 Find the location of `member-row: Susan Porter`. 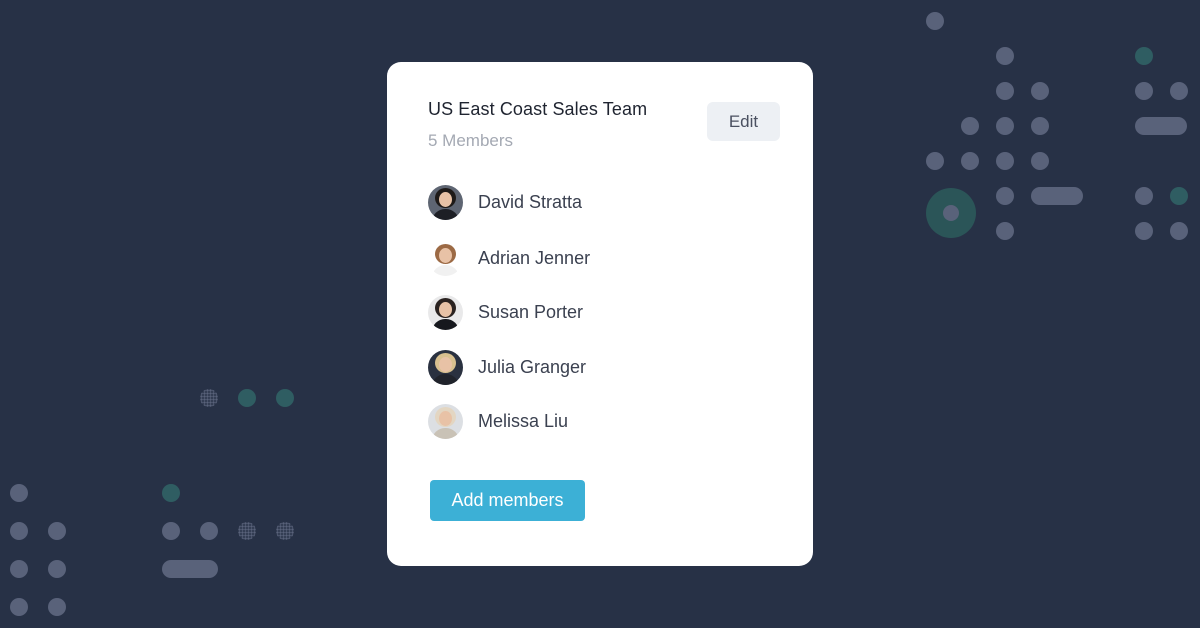

member-row: Susan Porter is located at coordinates (505, 312).